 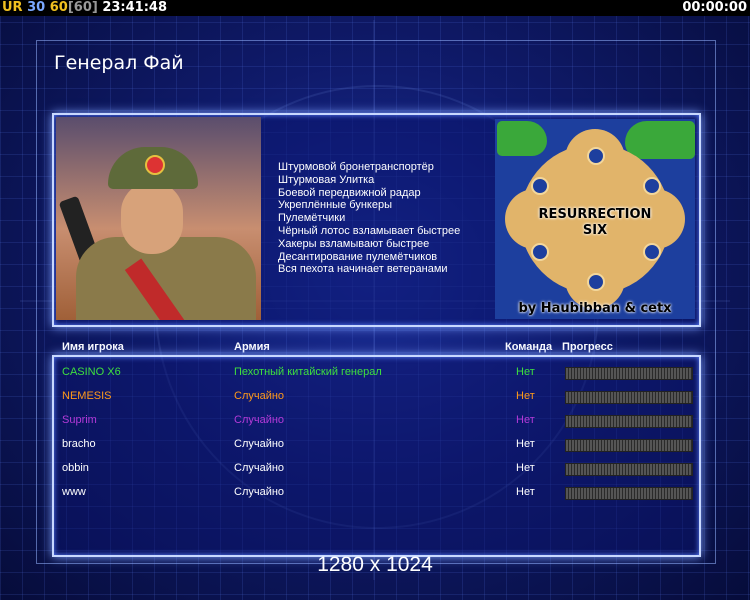 What do you see at coordinates (375, 492) in the screenshot?
I see `player-row: www Случайно Нет` at bounding box center [375, 492].